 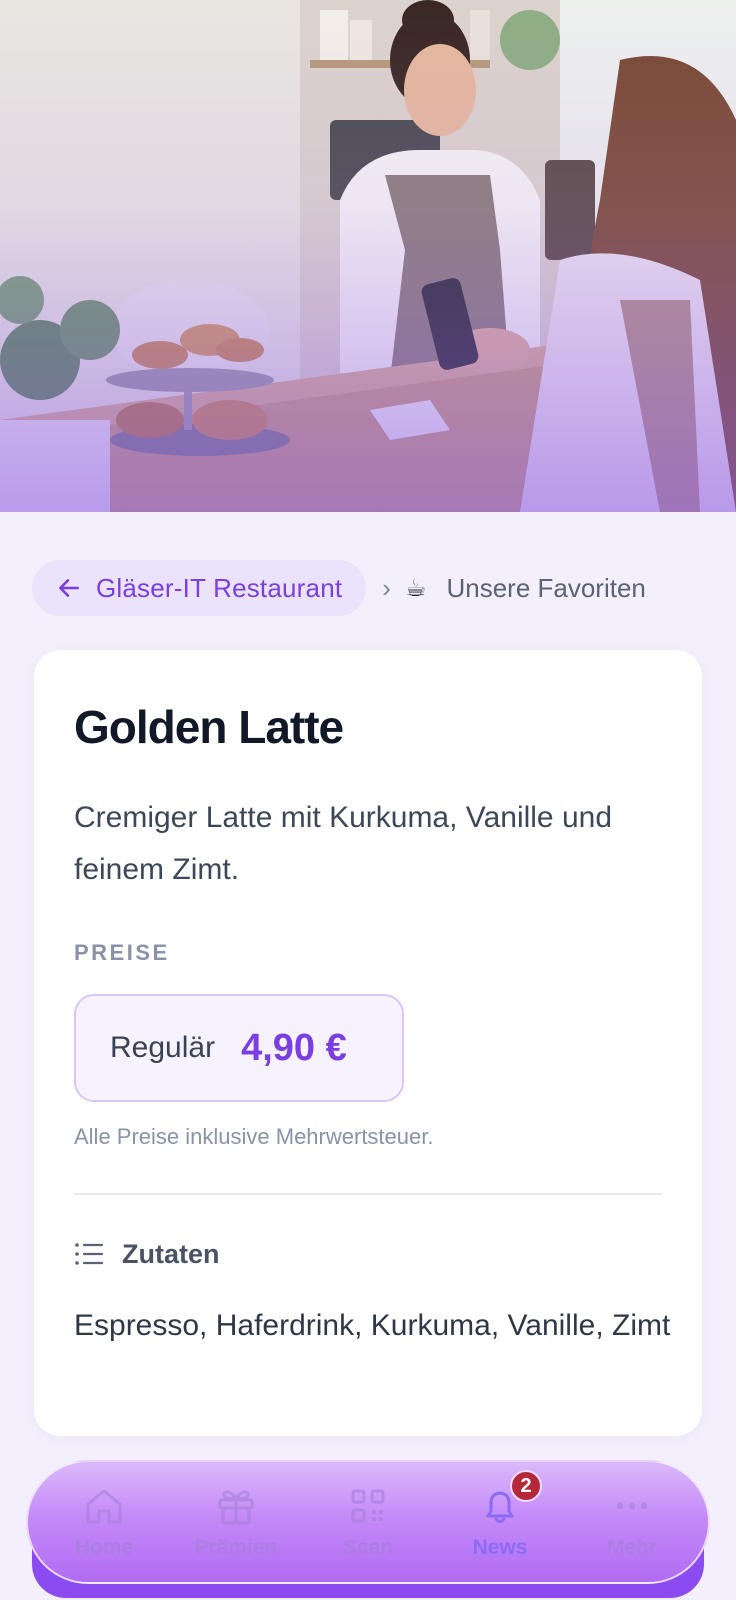 I want to click on price-option-value: 4,90 €, so click(x=294, y=1047).